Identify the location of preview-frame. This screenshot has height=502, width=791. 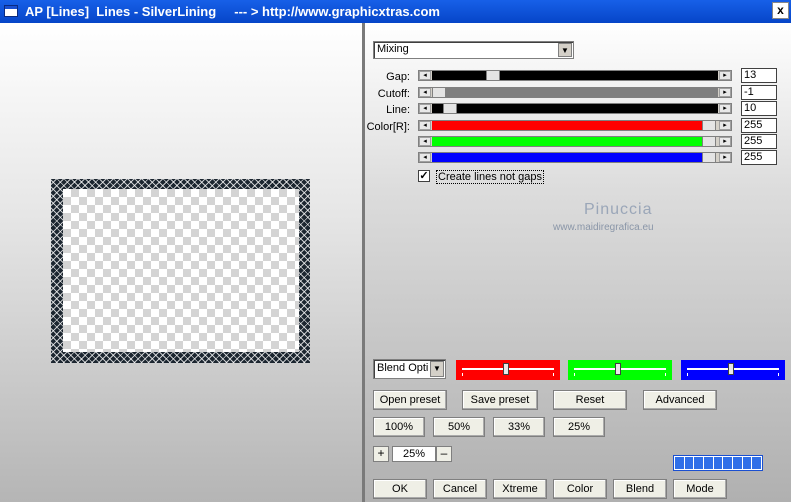
(180, 271).